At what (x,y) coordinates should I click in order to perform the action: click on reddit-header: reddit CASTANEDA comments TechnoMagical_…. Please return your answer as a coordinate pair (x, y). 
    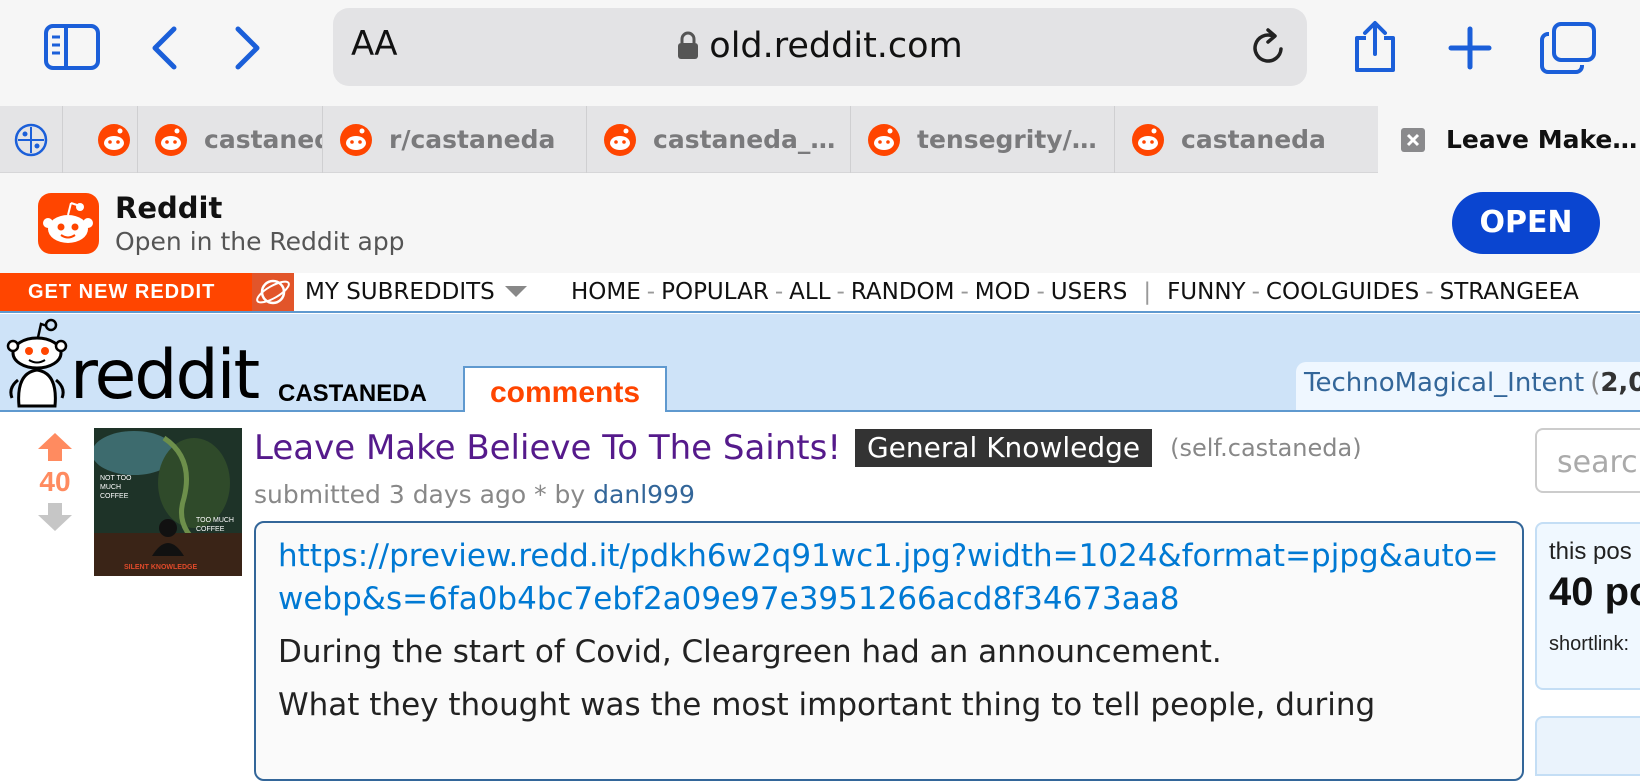
    Looking at the image, I should click on (820, 364).